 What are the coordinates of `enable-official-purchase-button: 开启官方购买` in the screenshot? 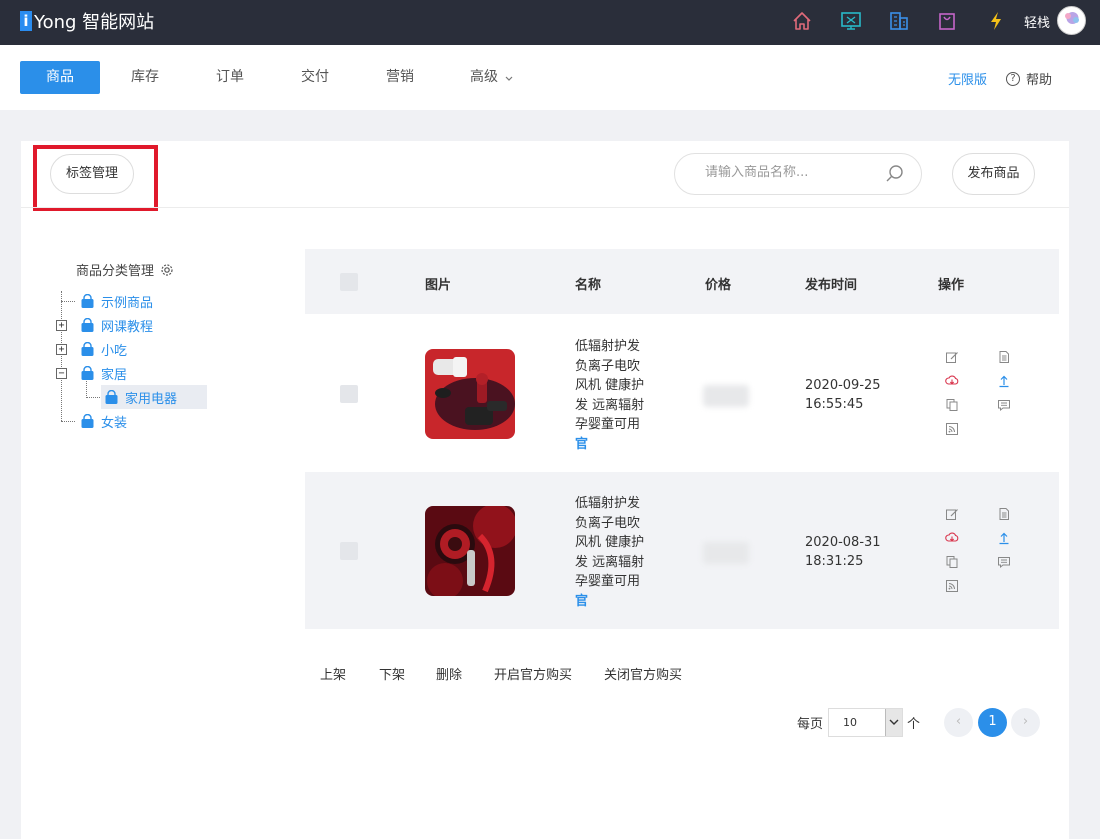 It's located at (533, 673).